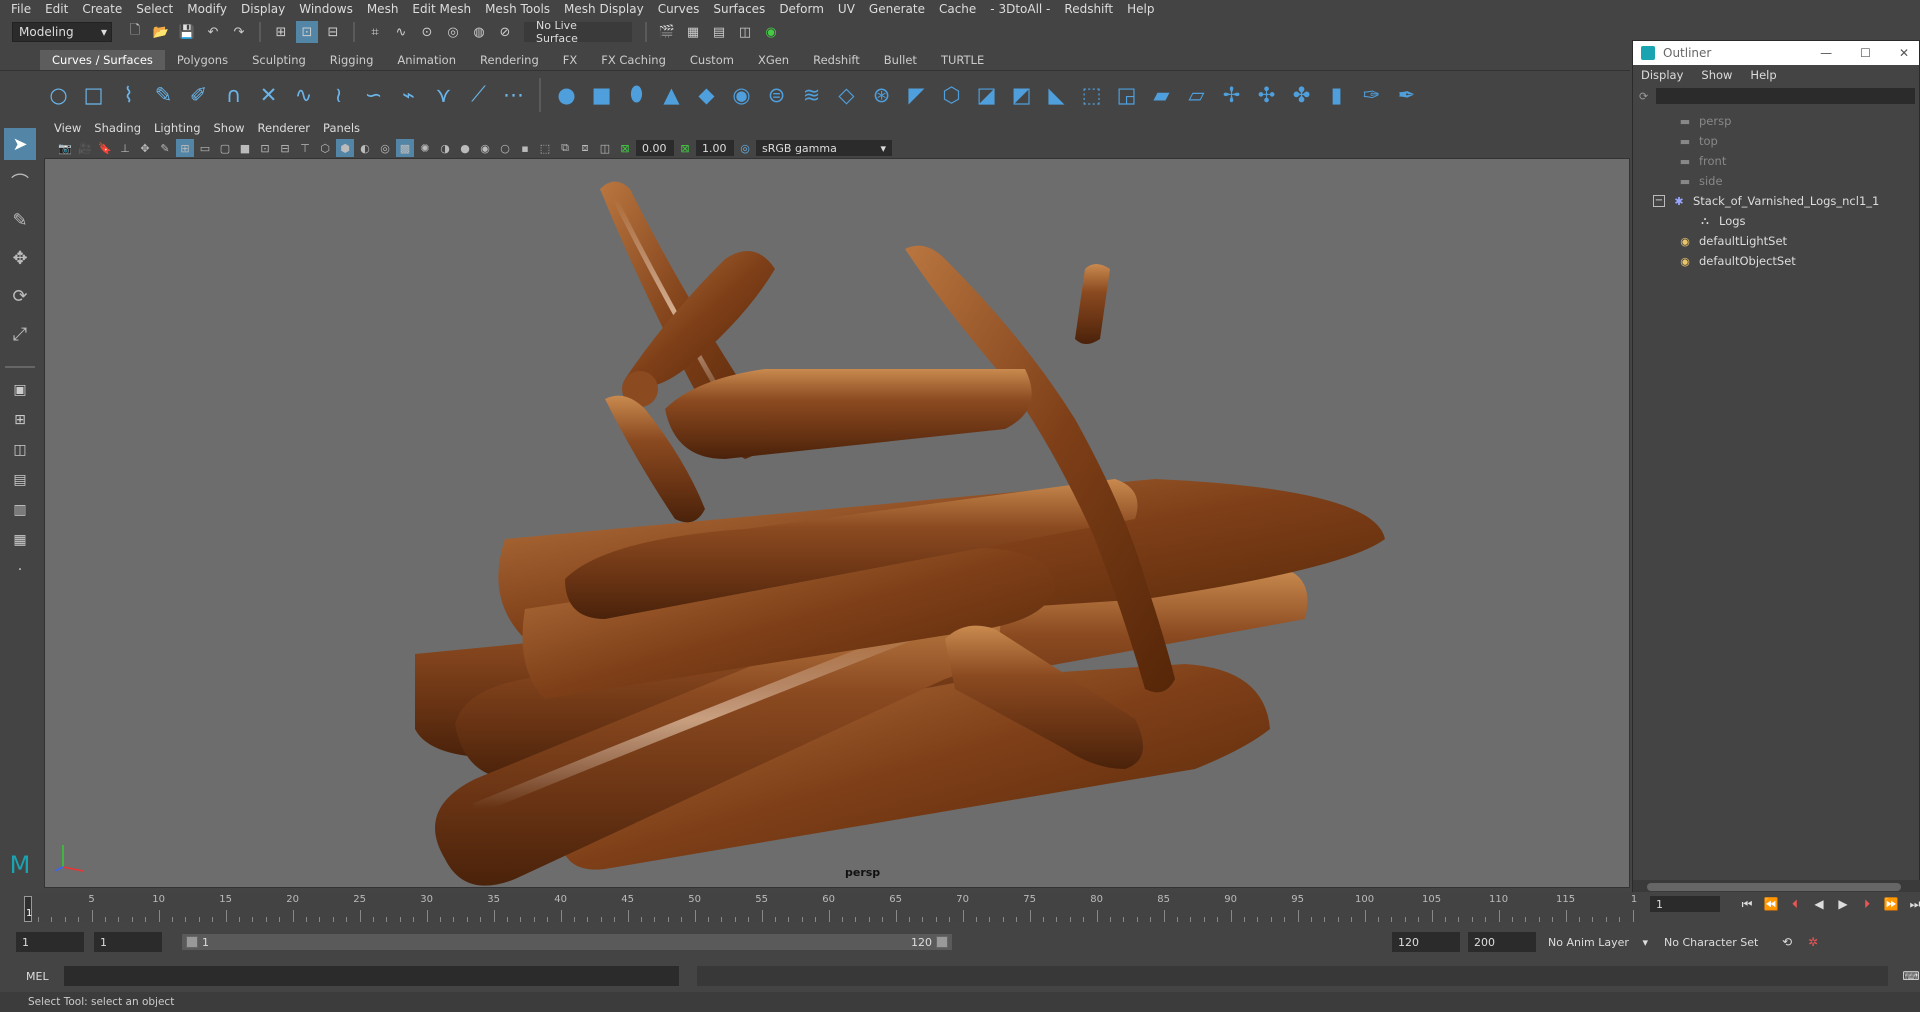  I want to click on four-view-layout-icon: ⊞, so click(20, 420).